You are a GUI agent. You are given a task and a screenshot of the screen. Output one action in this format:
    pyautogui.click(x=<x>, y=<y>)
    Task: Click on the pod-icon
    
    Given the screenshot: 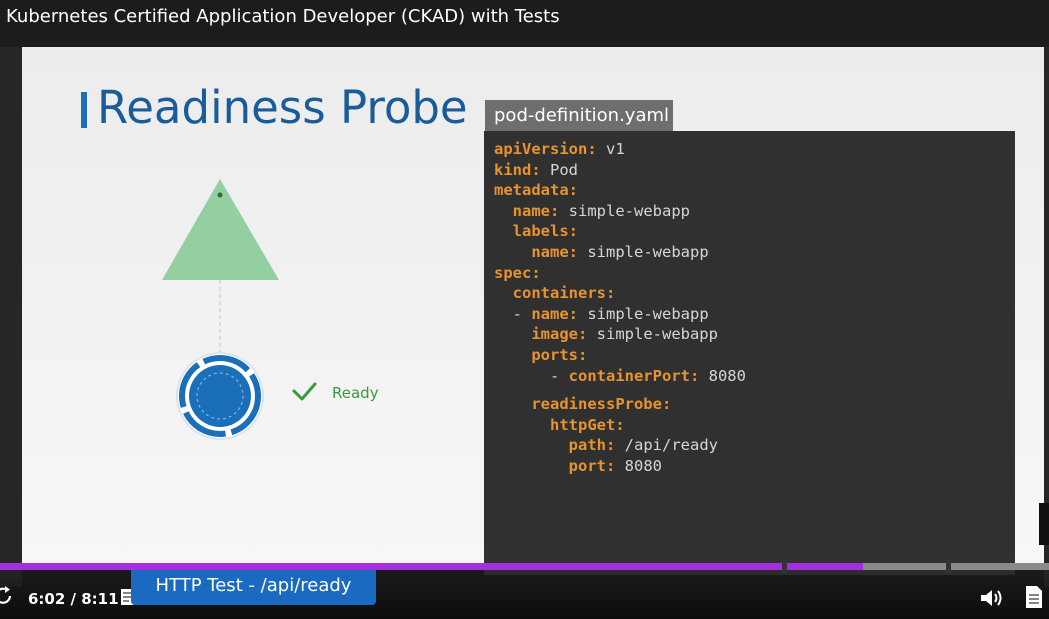 What is the action you would take?
    pyautogui.click(x=220, y=396)
    